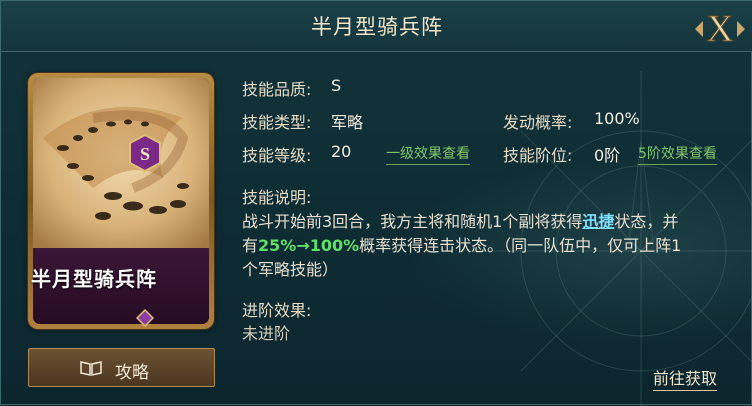 The image size is (752, 406). What do you see at coordinates (309, 245) in the screenshot?
I see `chance-range: 25%→100%` at bounding box center [309, 245].